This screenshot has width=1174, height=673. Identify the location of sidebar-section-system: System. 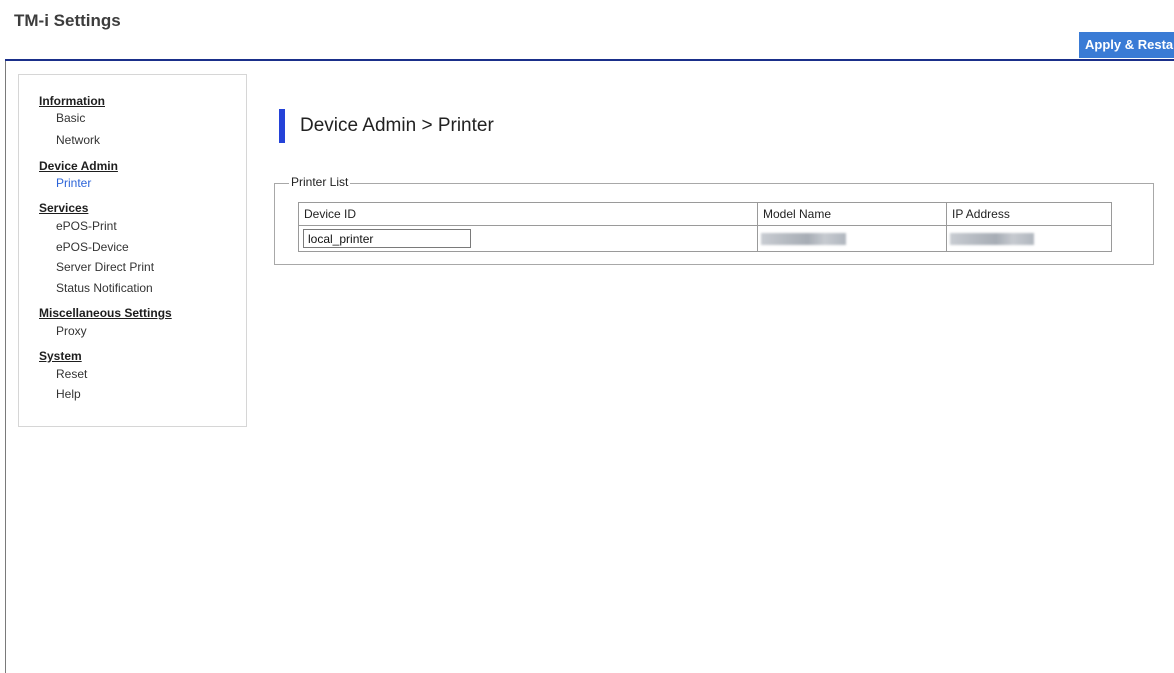
(60, 356).